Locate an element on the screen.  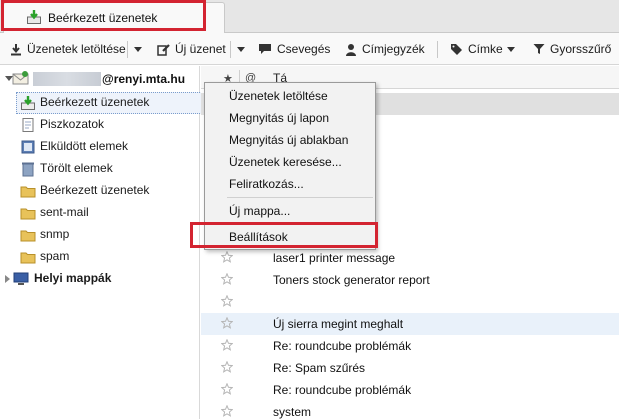
folder-item-inbox-archive: Beérkezett üzenetek is located at coordinates (100, 191).